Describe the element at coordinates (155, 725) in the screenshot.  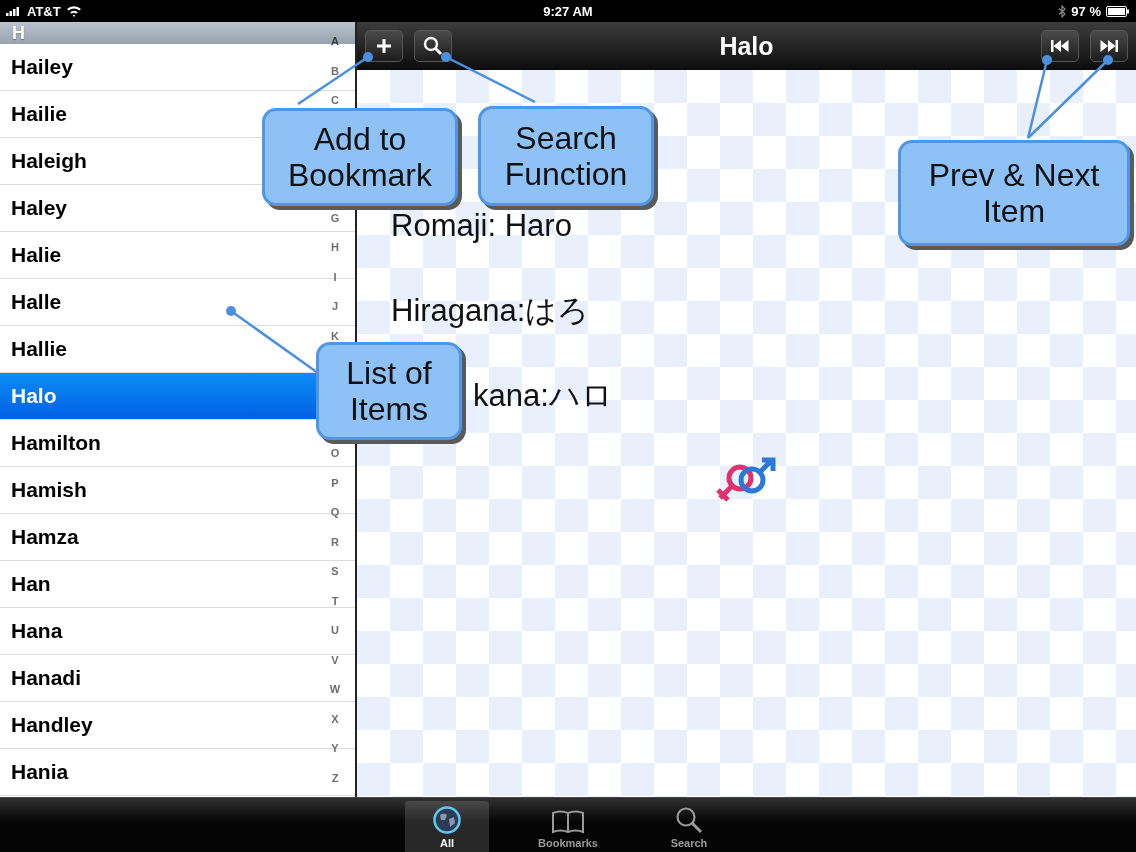
I see `list-item: Handley` at that location.